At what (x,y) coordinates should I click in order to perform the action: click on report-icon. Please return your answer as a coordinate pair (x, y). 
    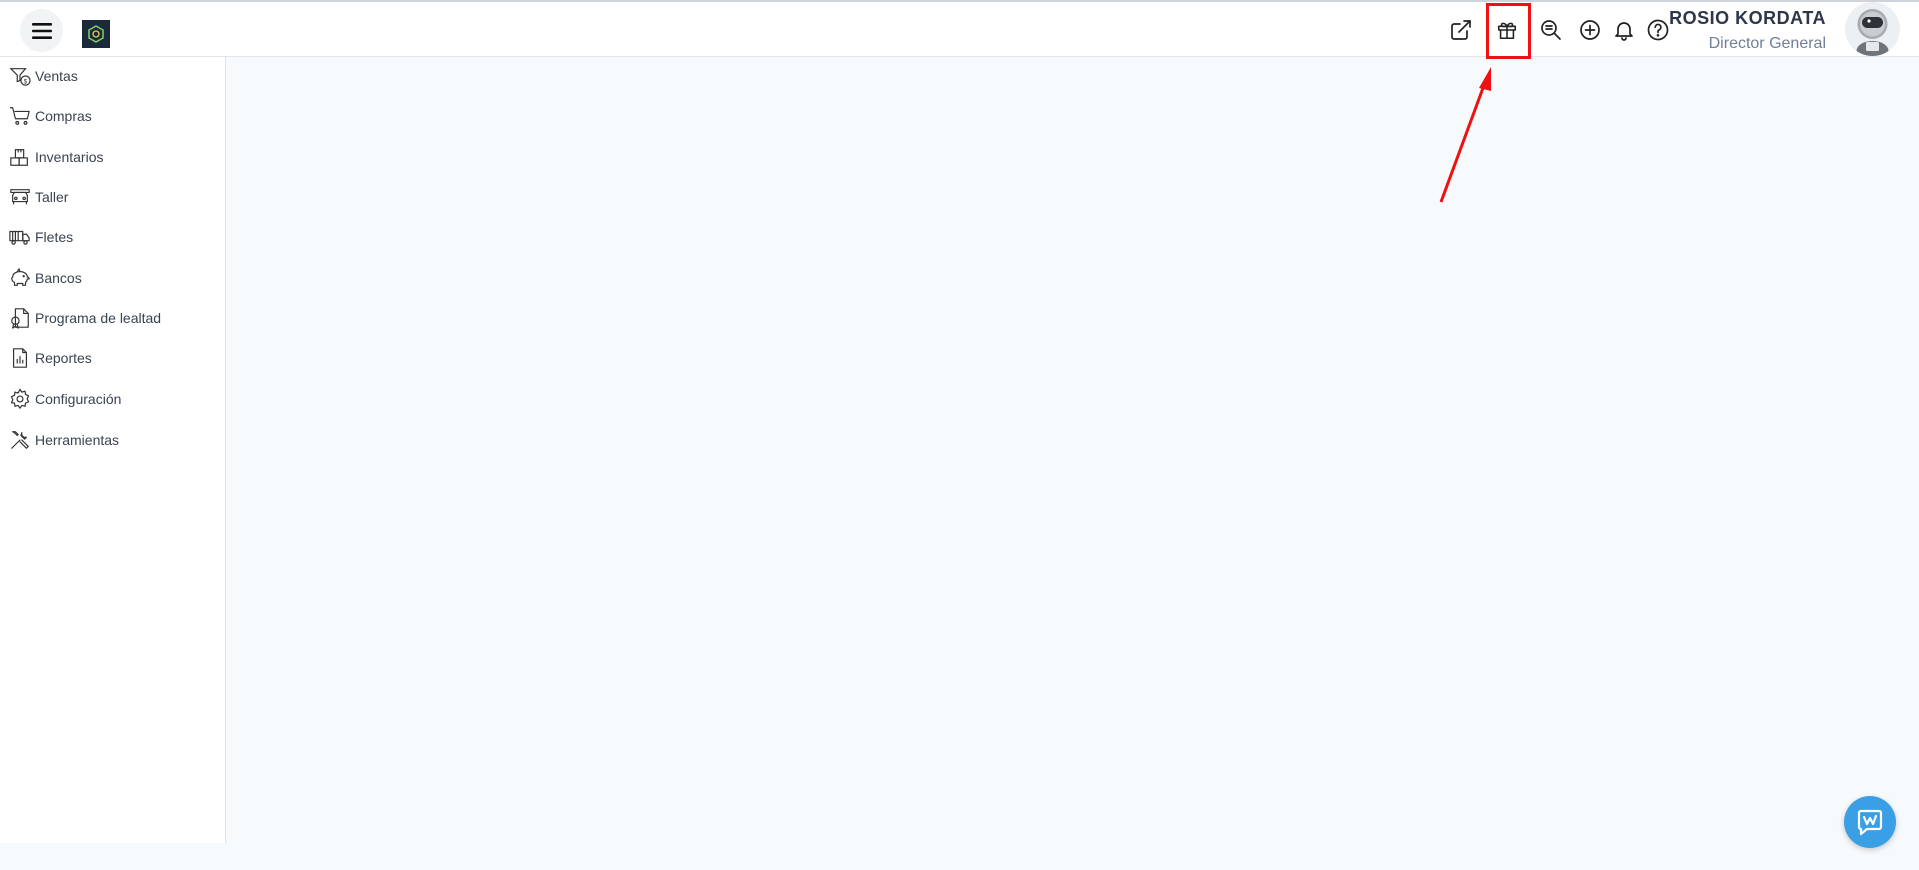
    Looking at the image, I should click on (20, 358).